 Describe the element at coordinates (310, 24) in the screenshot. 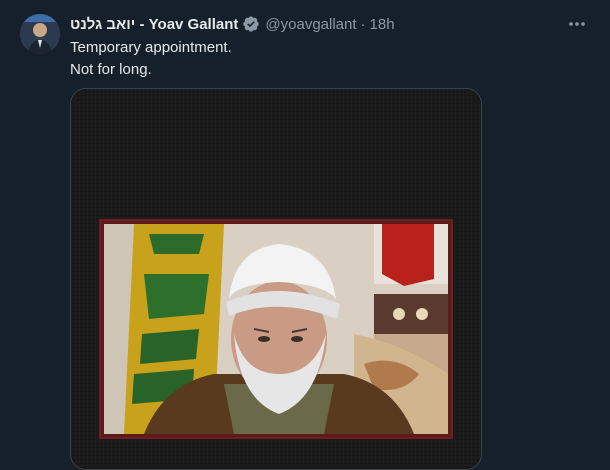

I see `handle: @yoavgallant` at that location.